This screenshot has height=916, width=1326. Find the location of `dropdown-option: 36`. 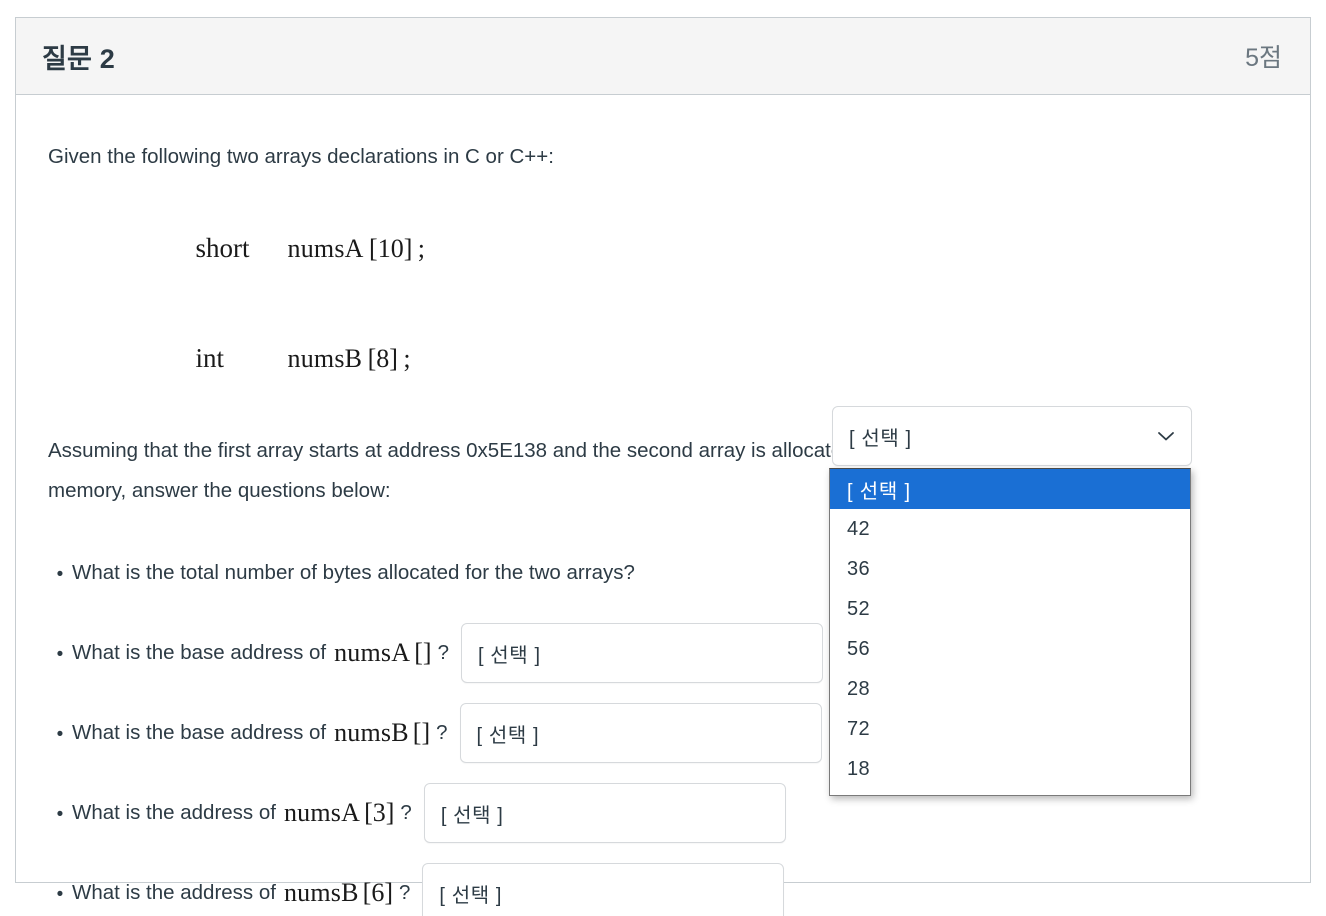

dropdown-option: 36 is located at coordinates (1010, 569).